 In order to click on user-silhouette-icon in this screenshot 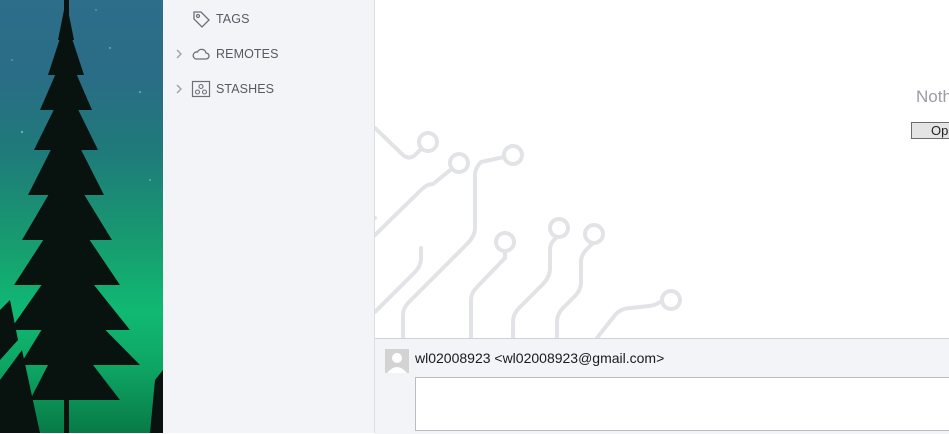, I will do `click(397, 361)`.